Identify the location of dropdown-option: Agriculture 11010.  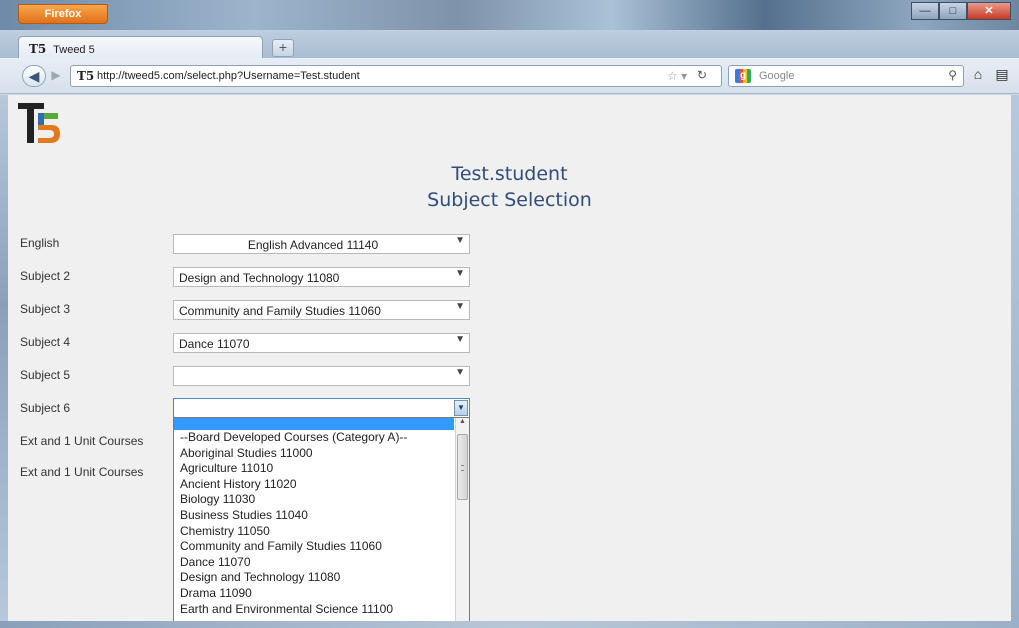
(314, 469).